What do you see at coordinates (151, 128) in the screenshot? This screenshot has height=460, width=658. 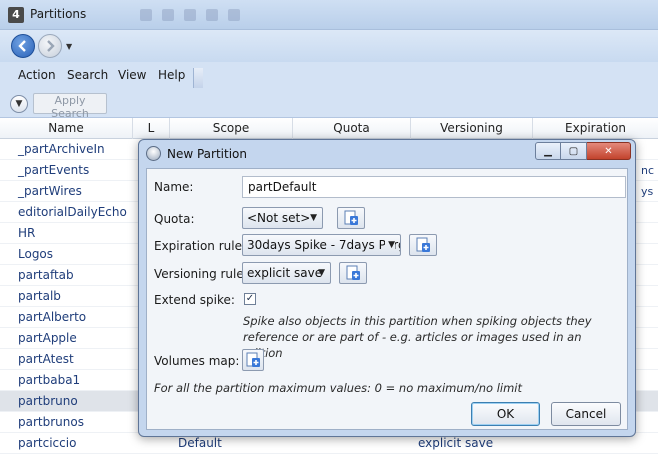 I see `column-header-l: L` at bounding box center [151, 128].